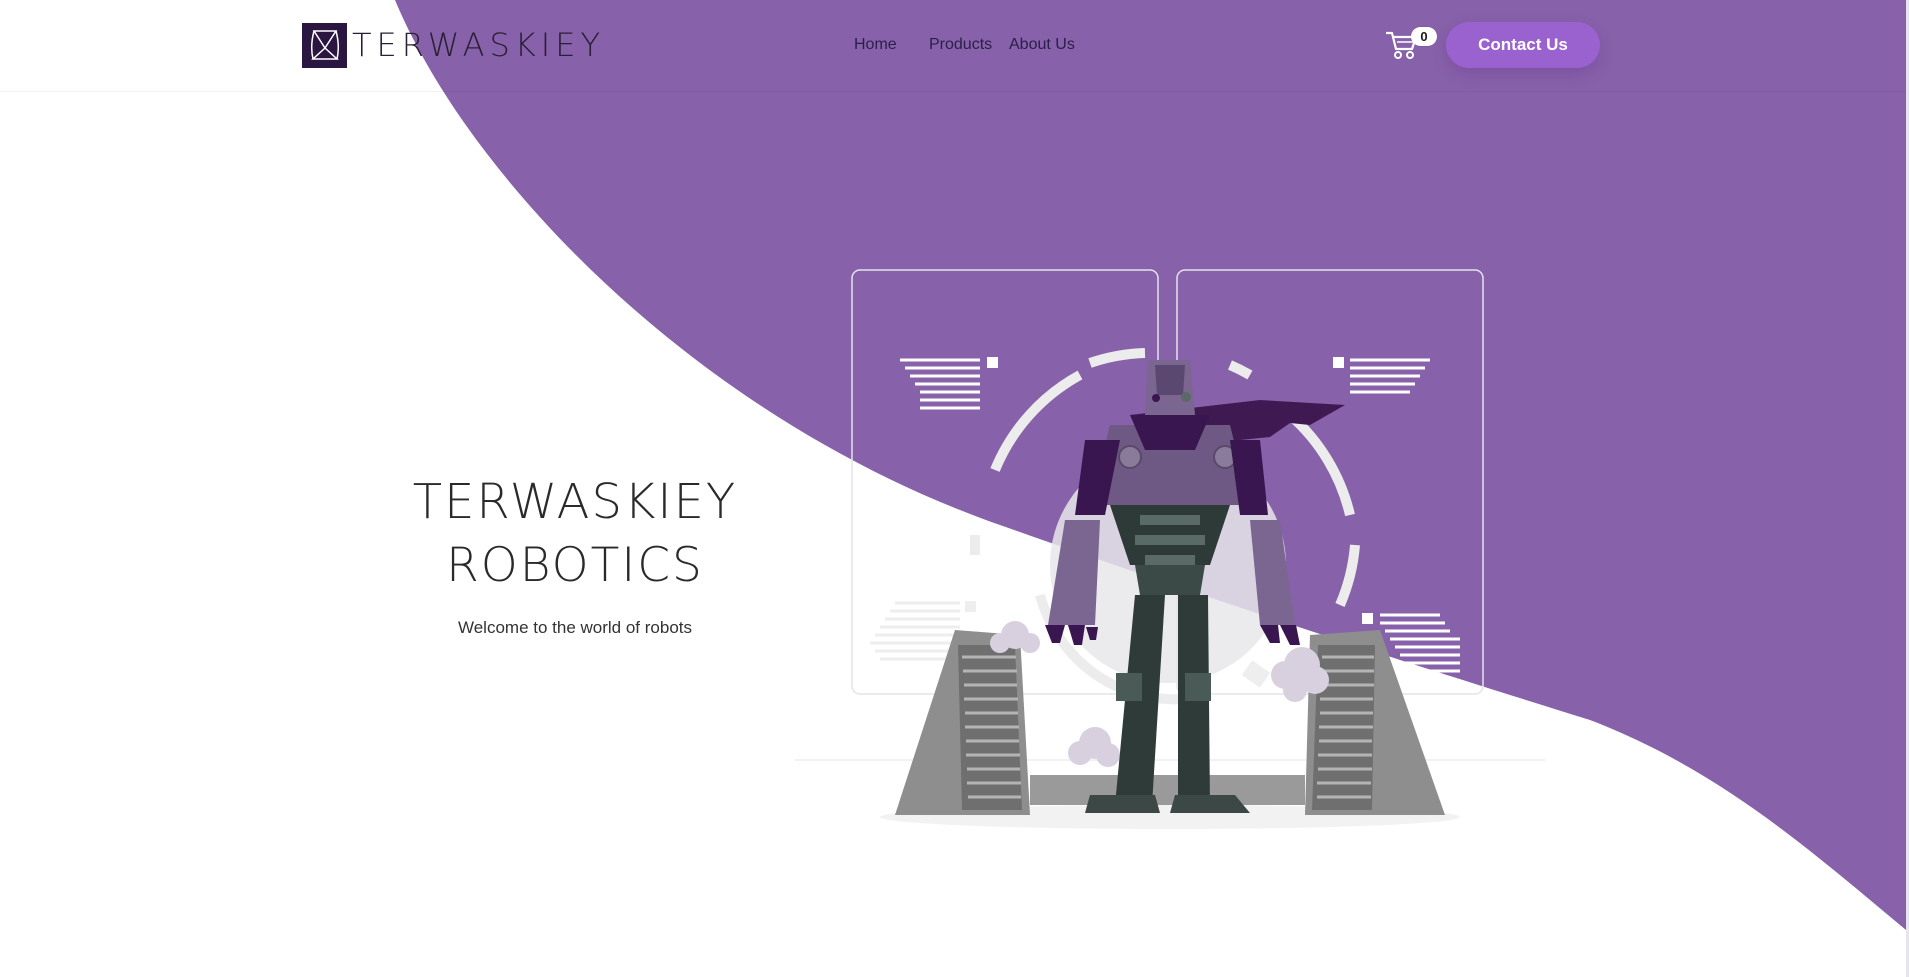 The image size is (1909, 977). What do you see at coordinates (960, 45) in the screenshot?
I see `nav-item-products: Products` at bounding box center [960, 45].